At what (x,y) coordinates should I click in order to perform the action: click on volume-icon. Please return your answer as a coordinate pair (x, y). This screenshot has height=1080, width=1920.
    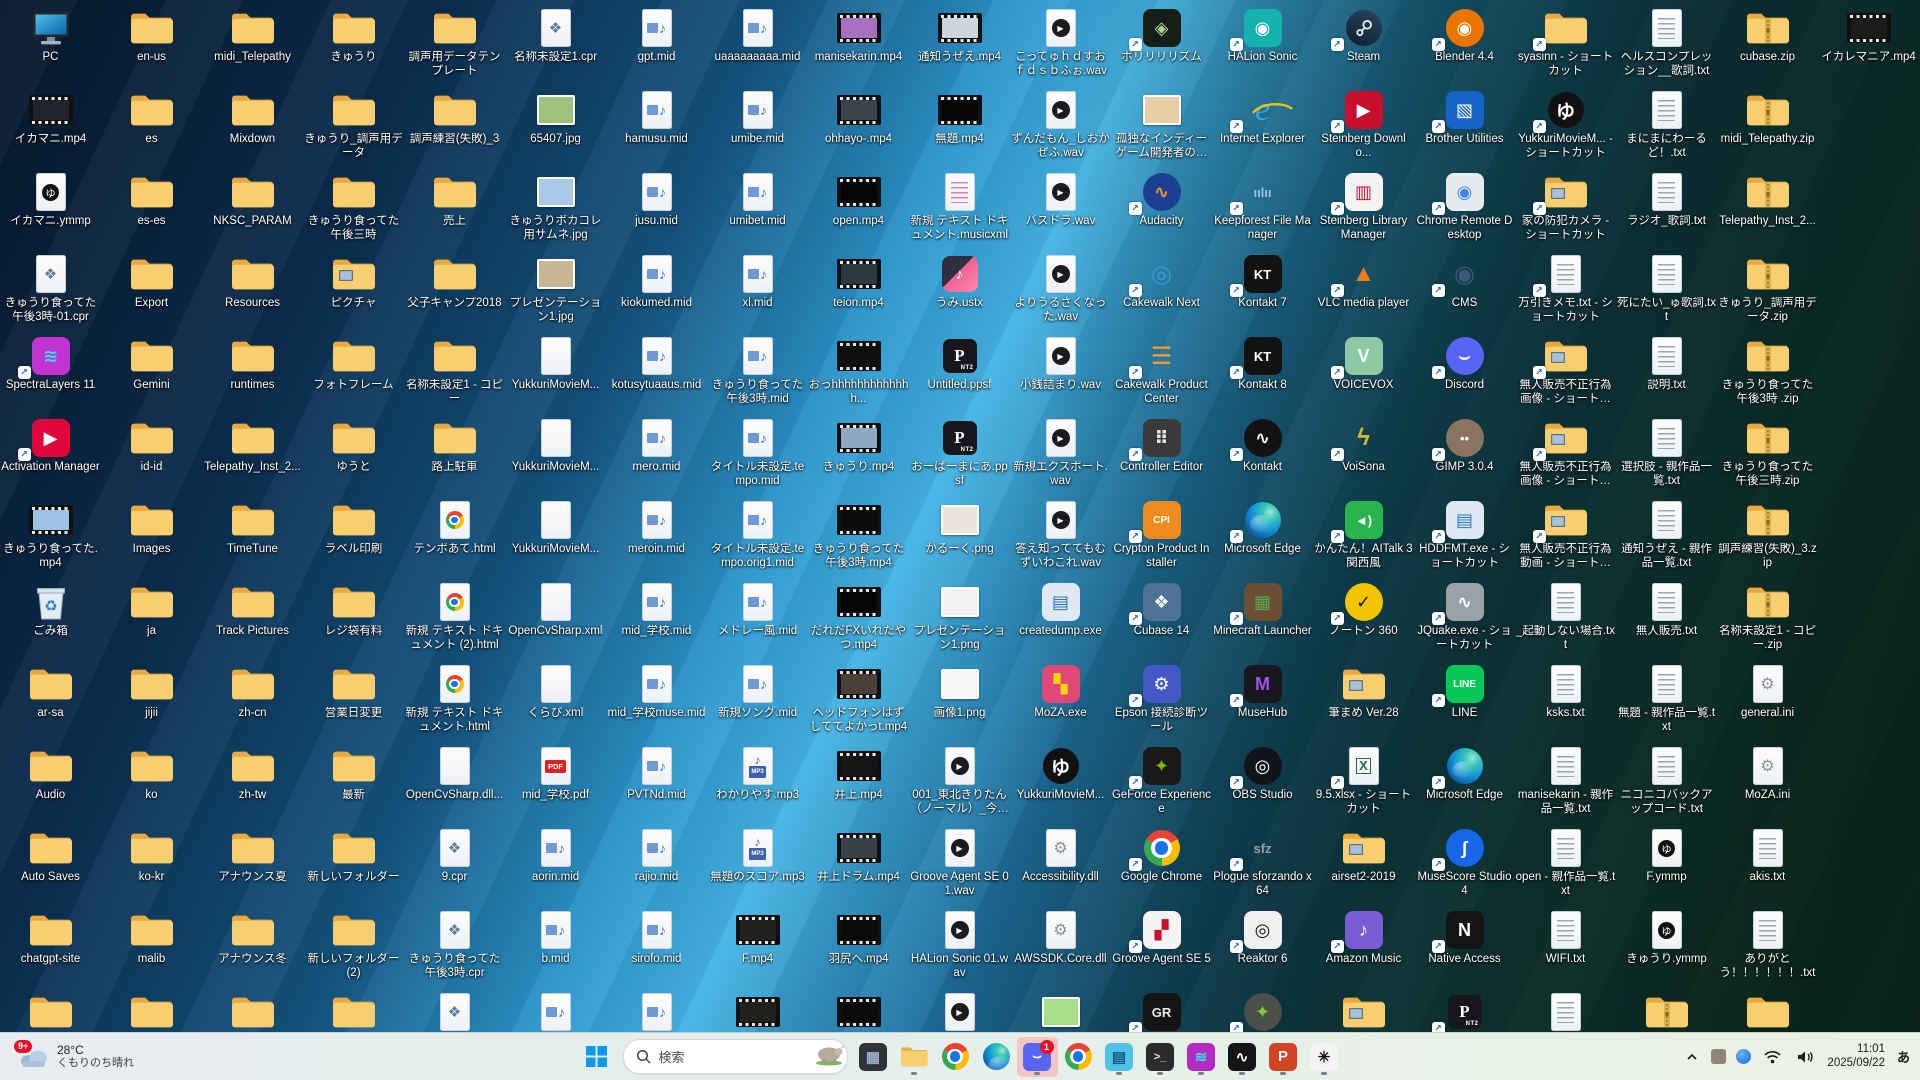
    Looking at the image, I should click on (1805, 1057).